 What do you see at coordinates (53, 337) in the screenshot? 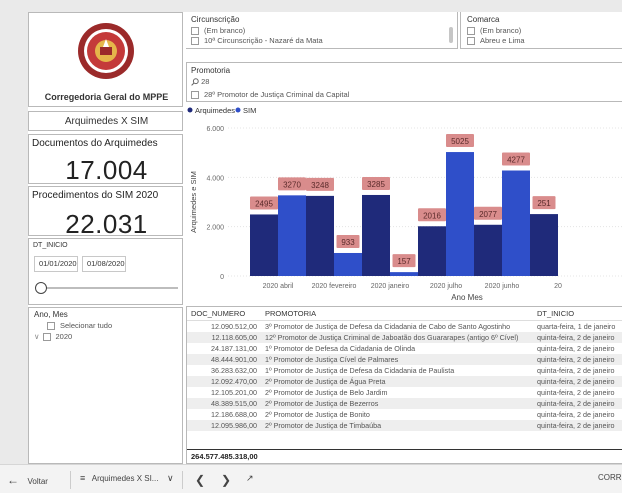
I see `year-2020-option: ∨ 2020` at bounding box center [53, 337].